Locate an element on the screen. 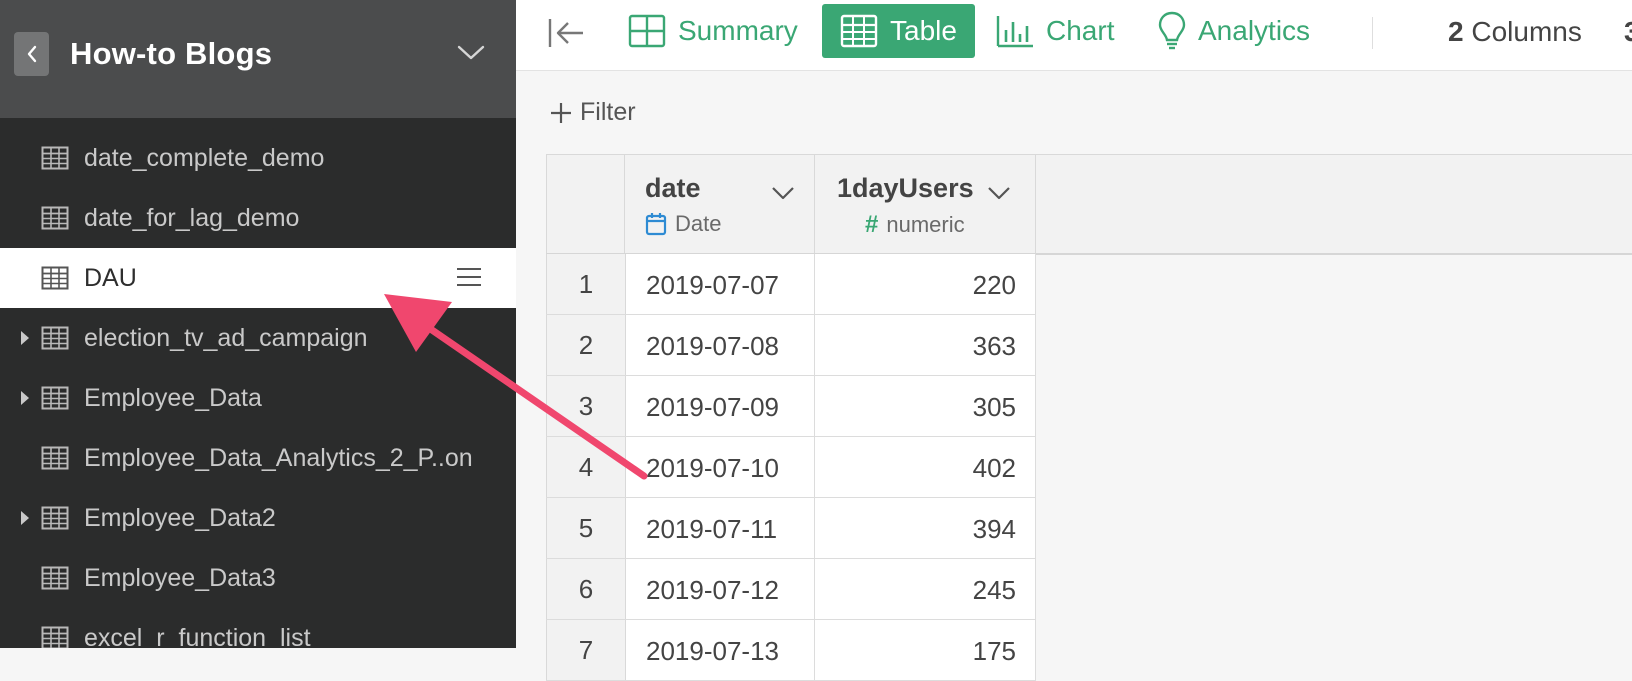 This screenshot has width=1632, height=681. collapse-sidebar-icon is located at coordinates (566, 33).